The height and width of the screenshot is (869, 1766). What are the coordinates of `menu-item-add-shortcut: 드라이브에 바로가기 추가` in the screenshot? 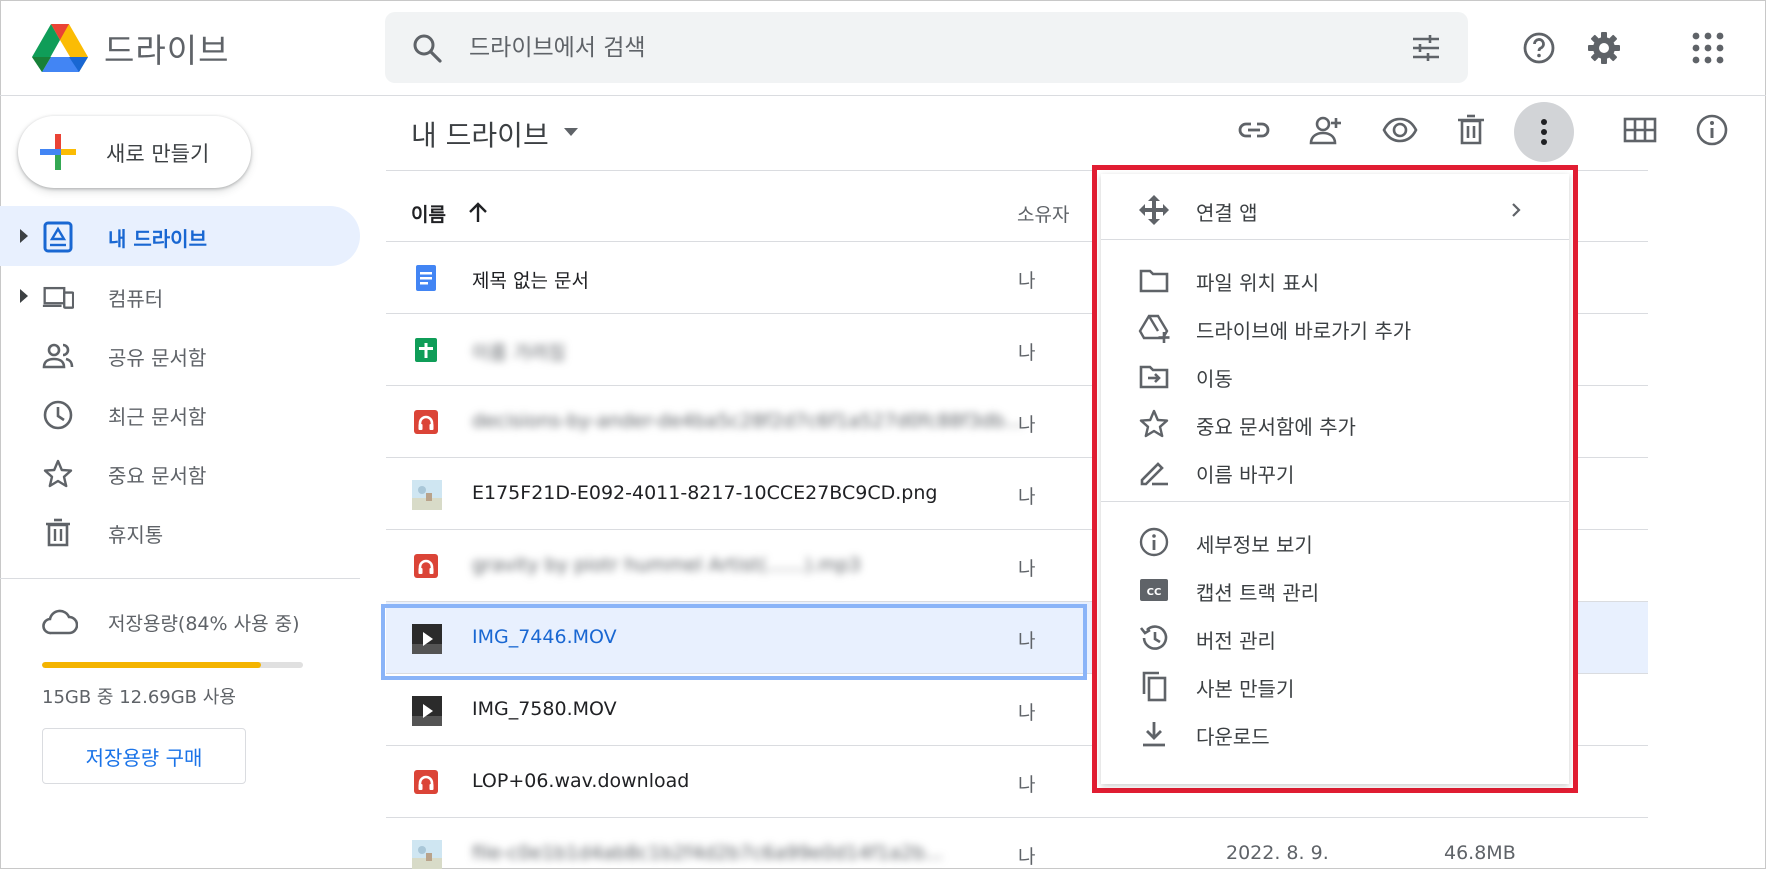 It's located at (1335, 327).